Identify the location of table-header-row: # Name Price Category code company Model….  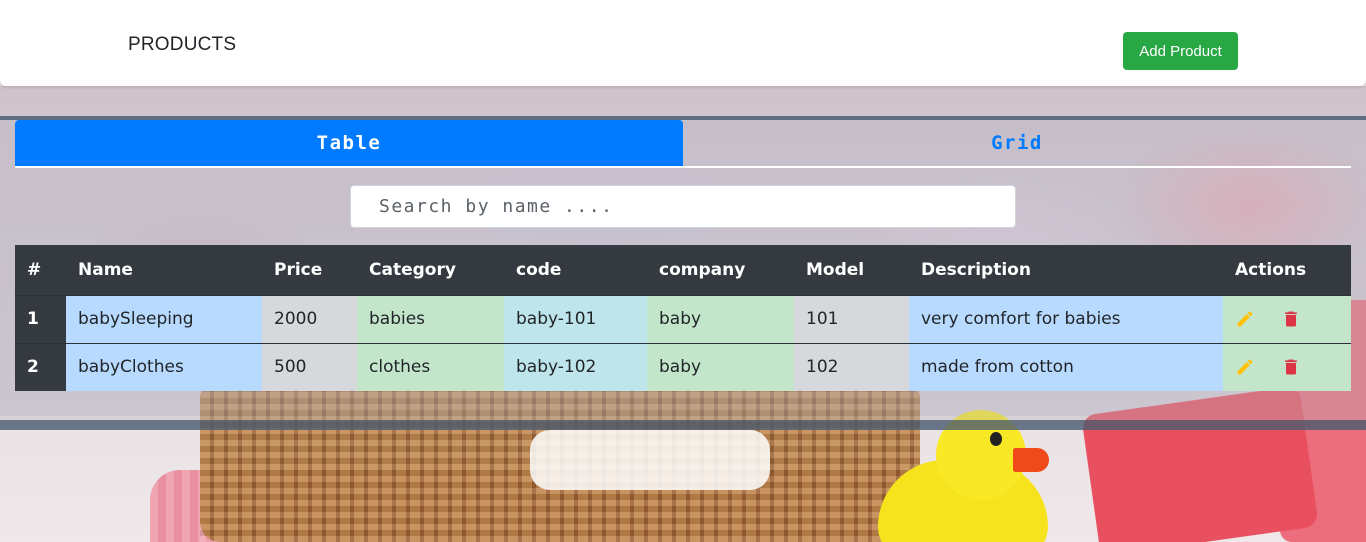
(683, 270).